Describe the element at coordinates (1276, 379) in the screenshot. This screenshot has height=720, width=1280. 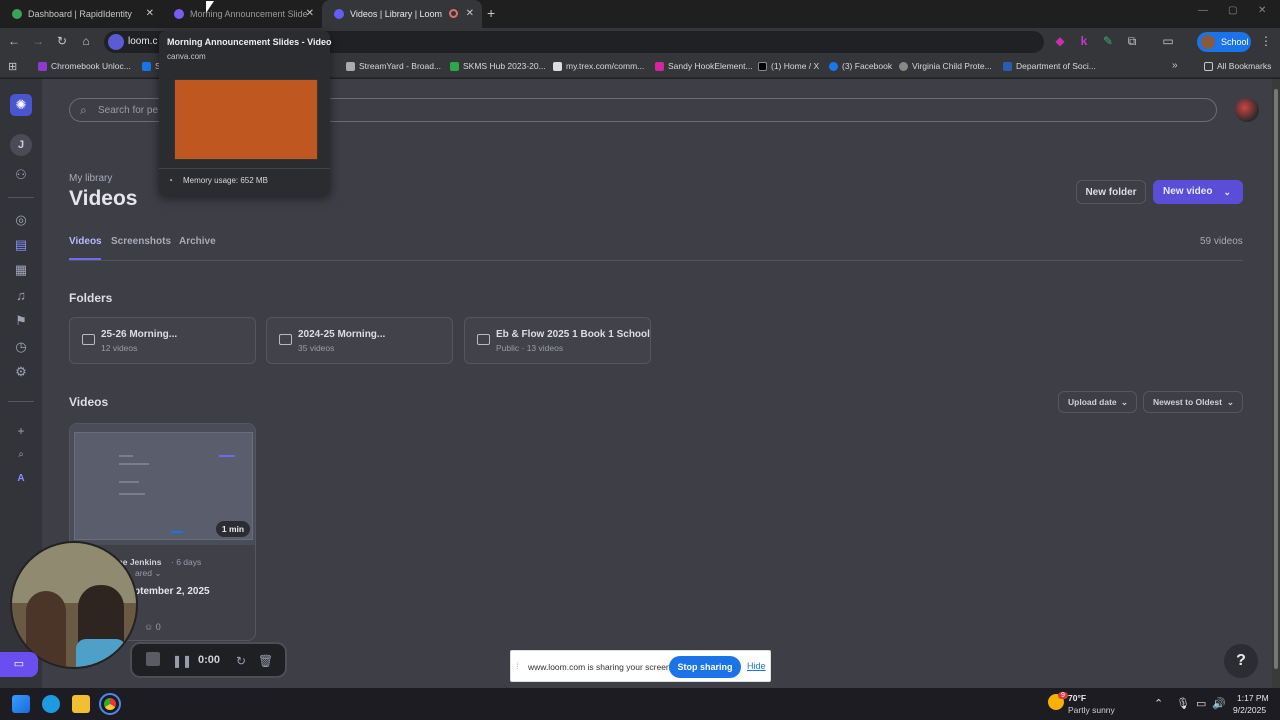
I see `scrollbar-thumb` at that location.